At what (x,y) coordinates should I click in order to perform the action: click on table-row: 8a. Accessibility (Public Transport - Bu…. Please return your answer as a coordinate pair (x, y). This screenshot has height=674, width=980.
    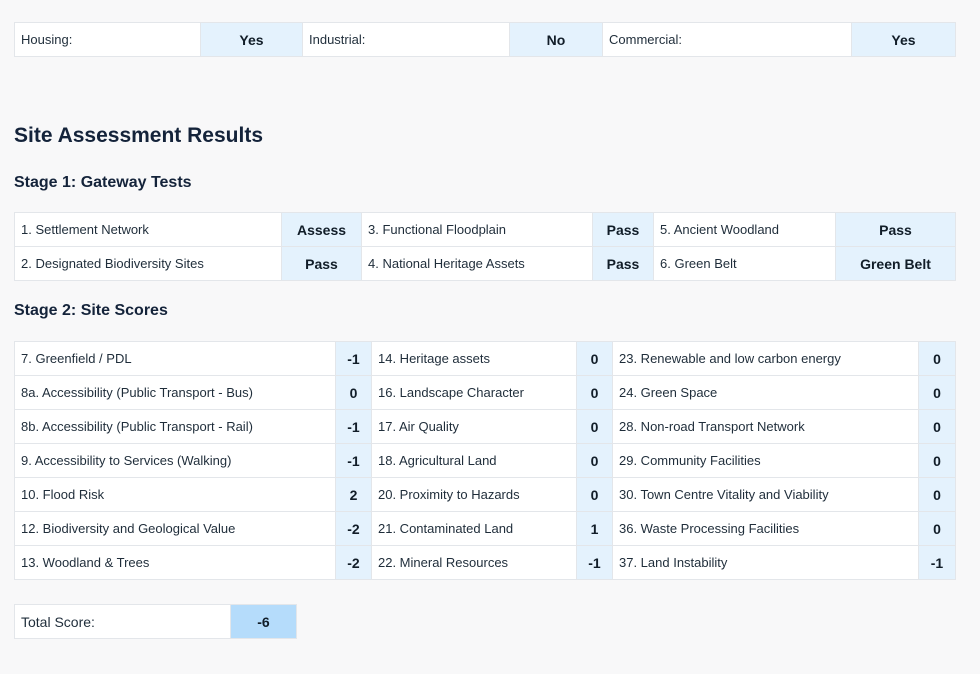
    Looking at the image, I should click on (485, 392).